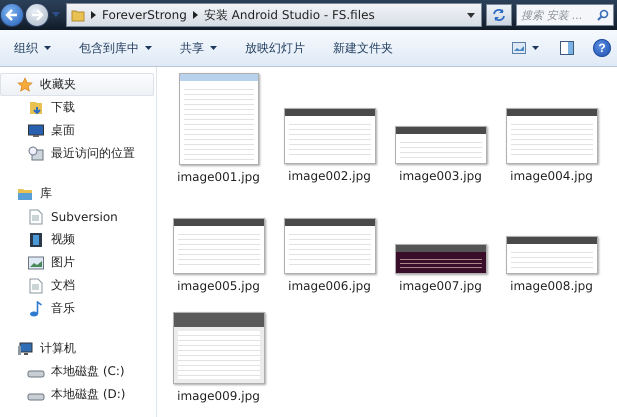 The image size is (617, 417). What do you see at coordinates (602, 48) in the screenshot?
I see `help-button: ?` at bounding box center [602, 48].